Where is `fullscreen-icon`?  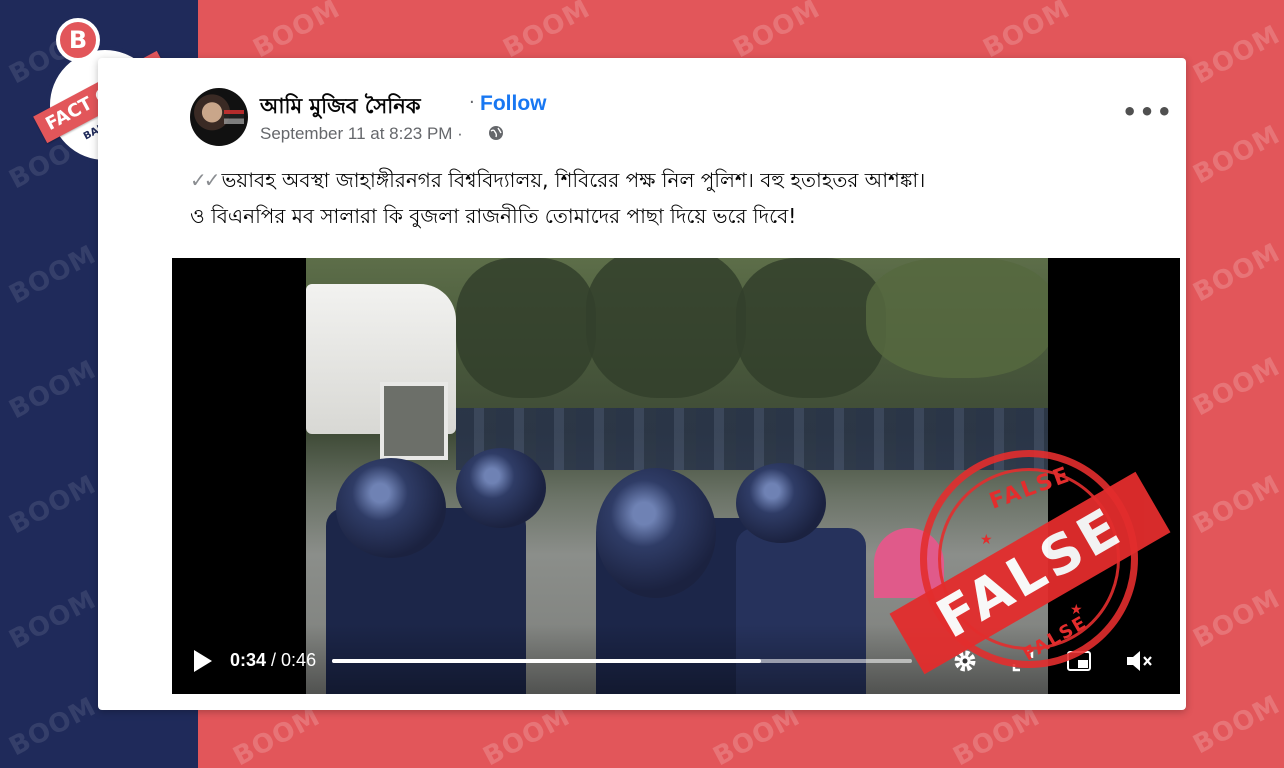
fullscreen-icon is located at coordinates (1023, 661).